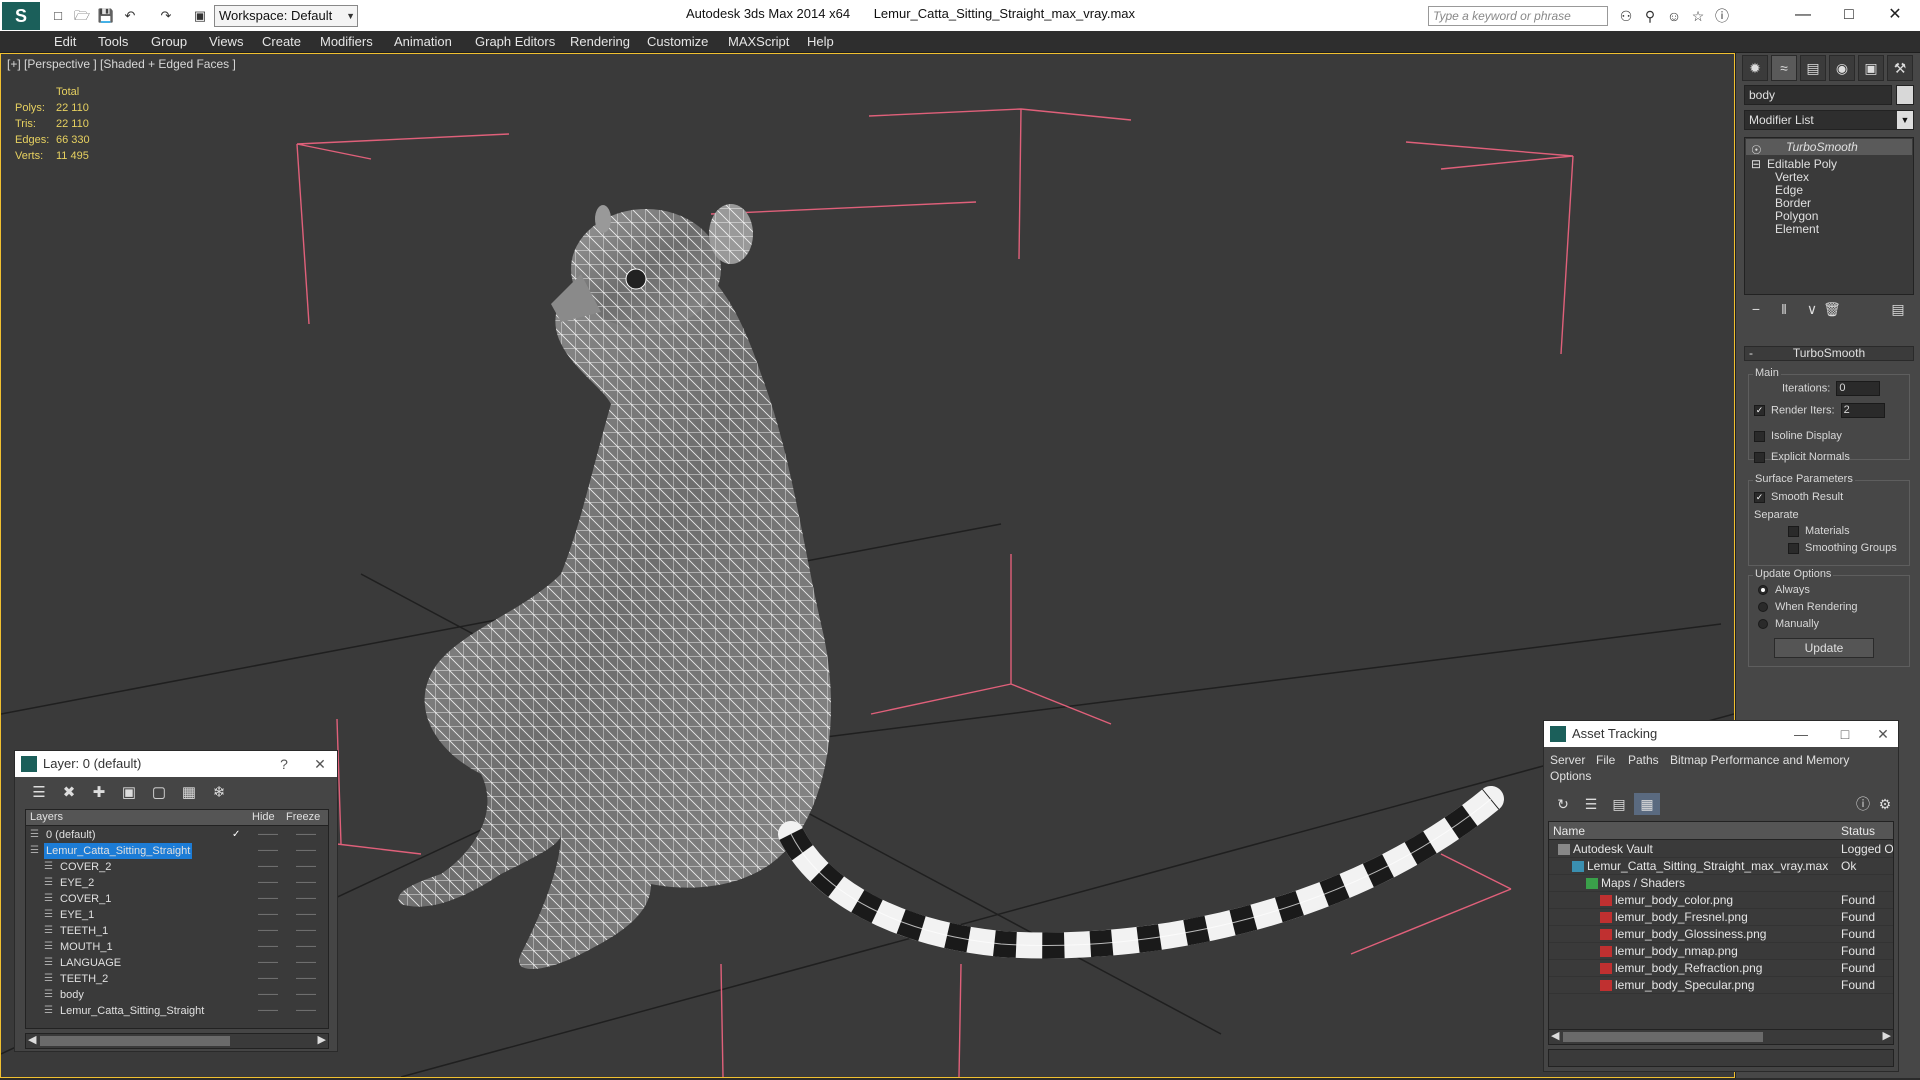 The height and width of the screenshot is (1080, 1920). I want to click on menu-customize: Customize, so click(677, 41).